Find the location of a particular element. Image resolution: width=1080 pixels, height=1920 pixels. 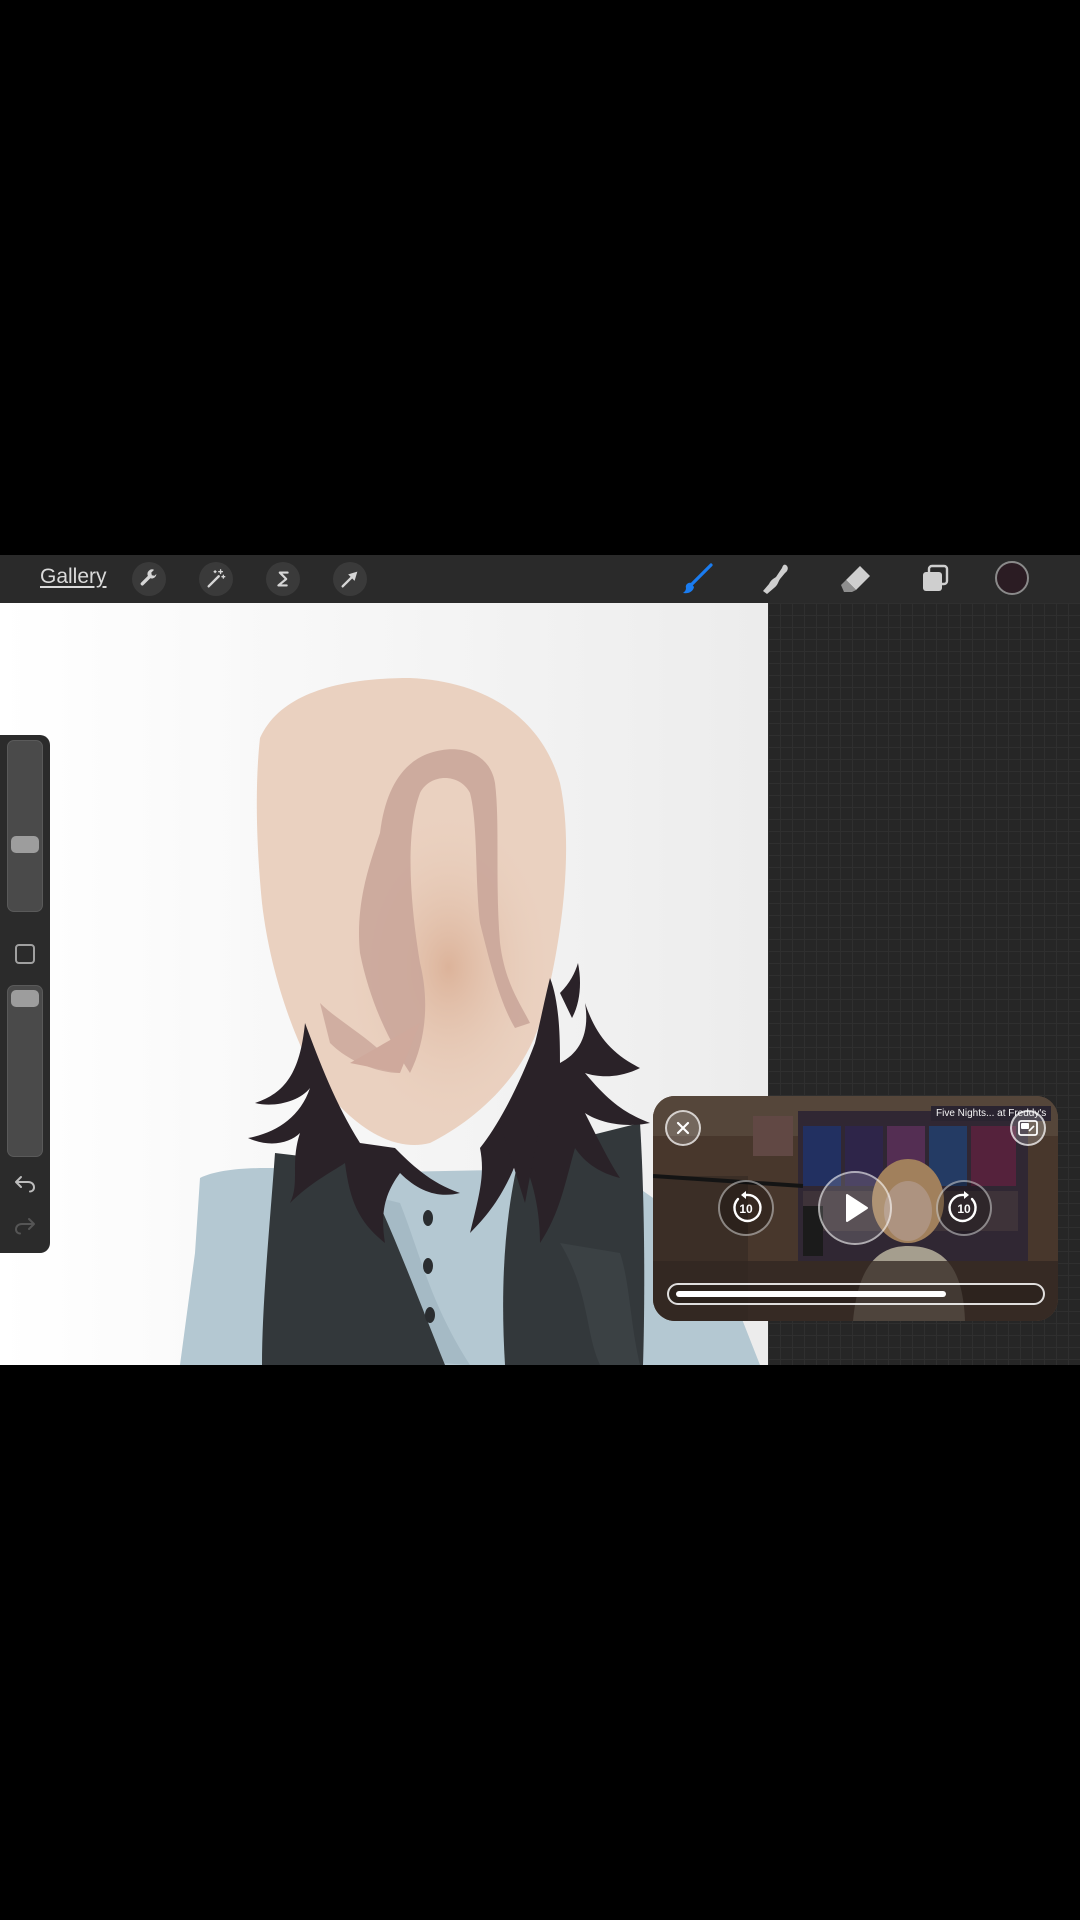

skip-back-label: 10 is located at coordinates (746, 1209).